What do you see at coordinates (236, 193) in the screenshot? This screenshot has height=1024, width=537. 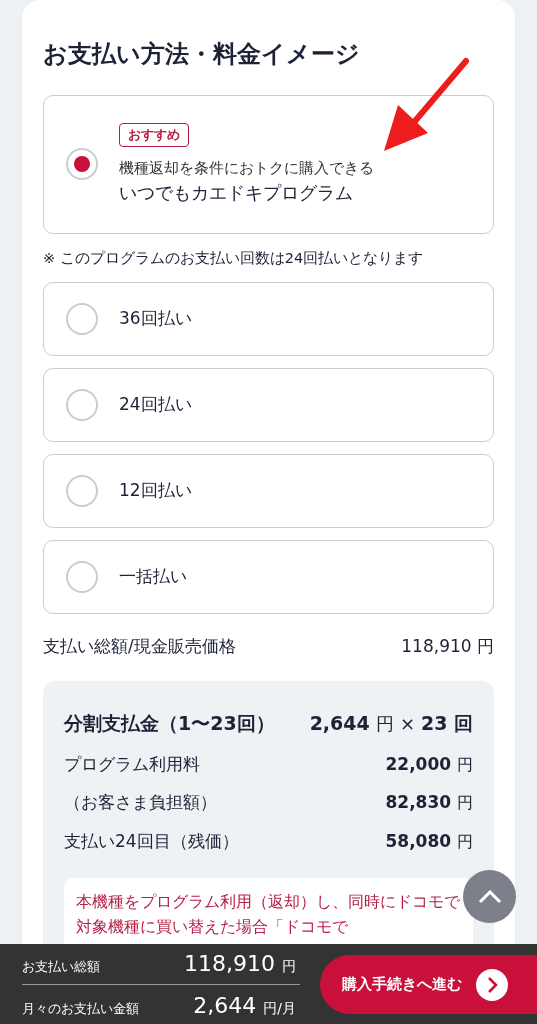 I see `plan-name: いつでもカエドキプログラム` at bounding box center [236, 193].